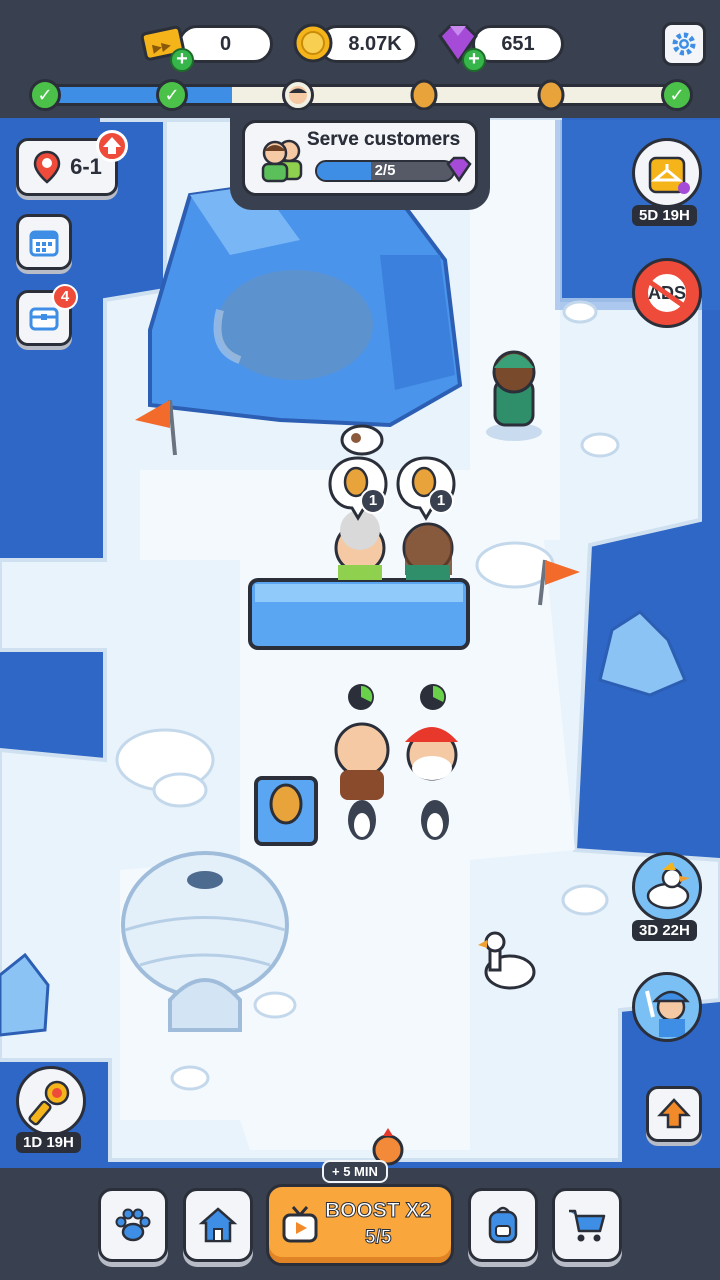  What do you see at coordinates (298, 95) in the screenshot?
I see `milestone-customer-icon` at bounding box center [298, 95].